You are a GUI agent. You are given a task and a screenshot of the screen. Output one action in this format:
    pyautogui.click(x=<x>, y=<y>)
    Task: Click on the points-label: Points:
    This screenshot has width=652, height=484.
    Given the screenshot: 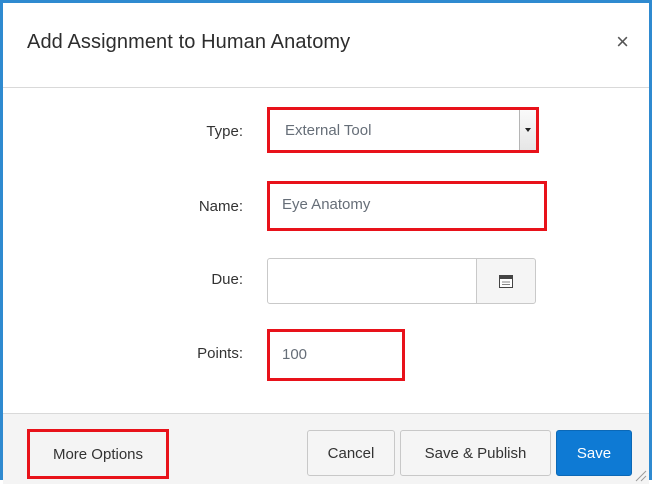 What is the action you would take?
    pyautogui.click(x=220, y=353)
    